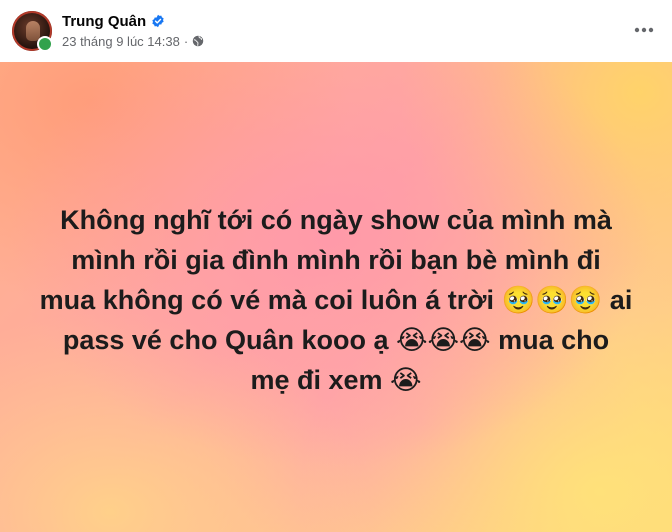  I want to click on post-text-line: mẹ đi xem 😭, so click(336, 380).